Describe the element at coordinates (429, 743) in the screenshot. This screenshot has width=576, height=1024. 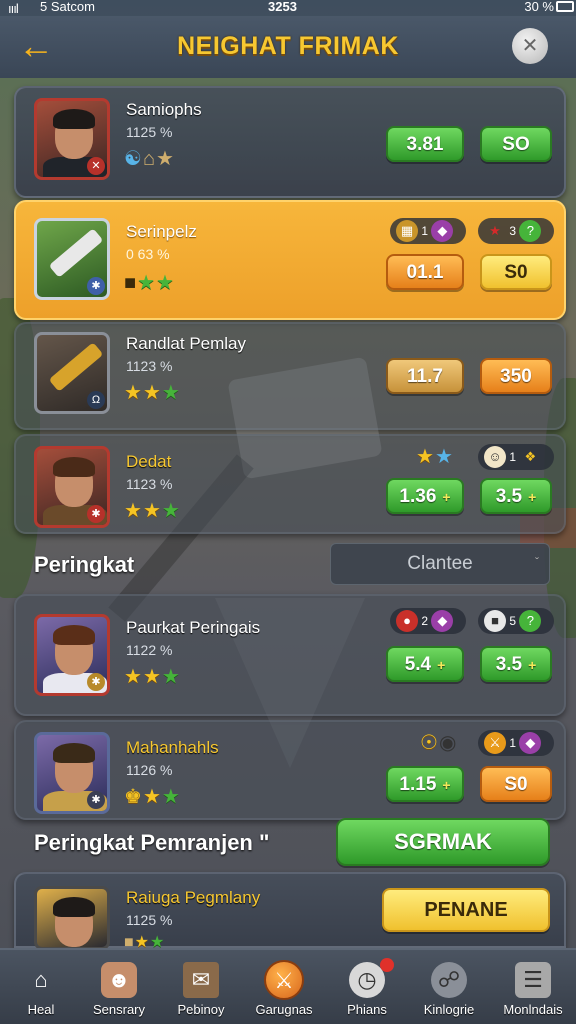
I see `key-icon: ☉` at that location.